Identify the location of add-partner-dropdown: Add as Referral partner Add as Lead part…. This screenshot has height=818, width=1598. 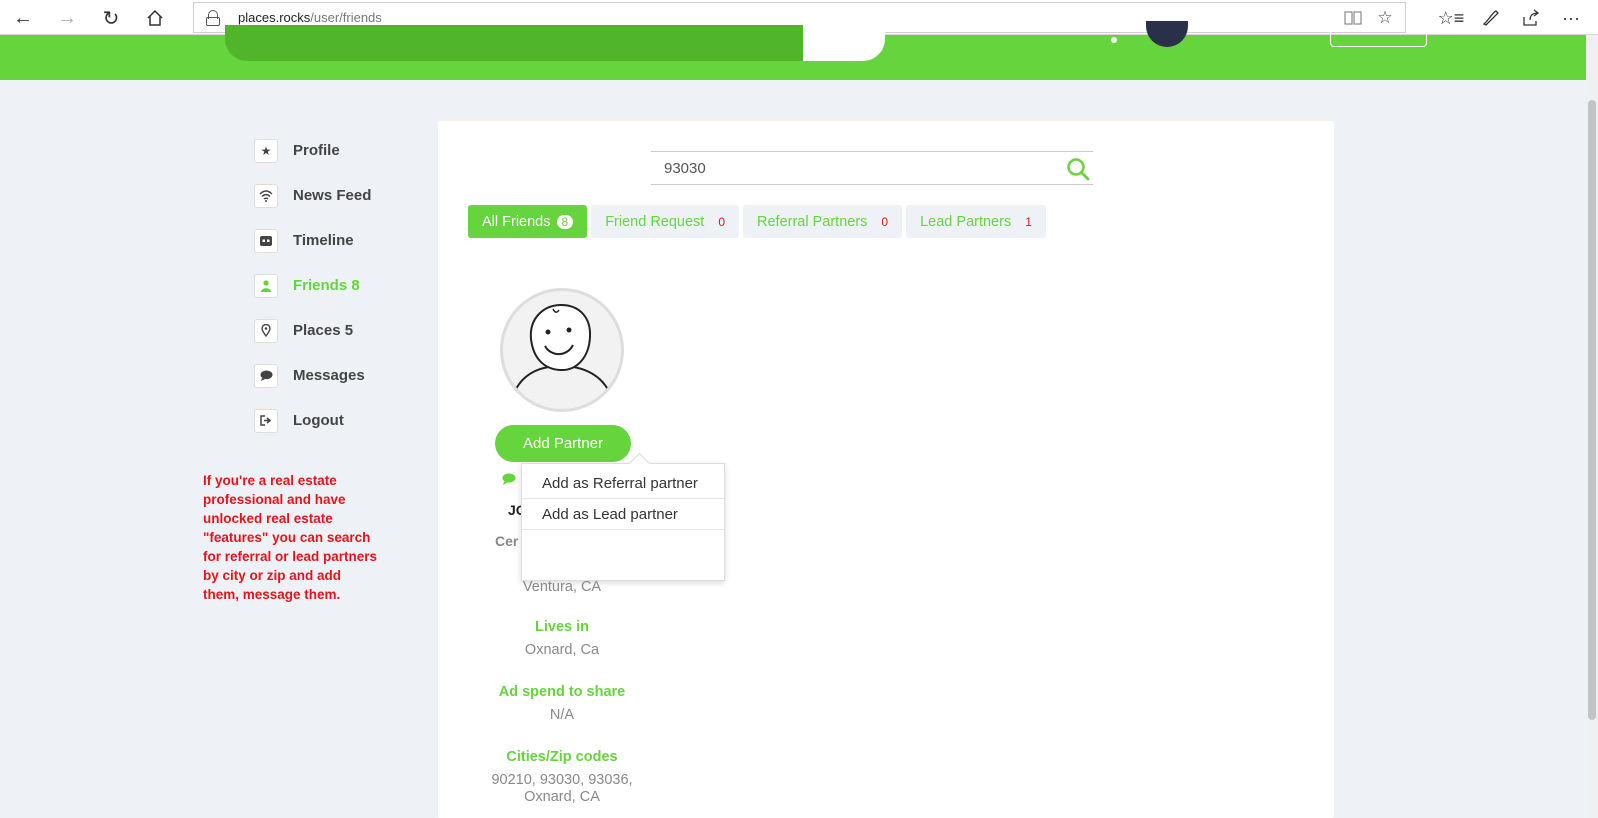
(623, 522).